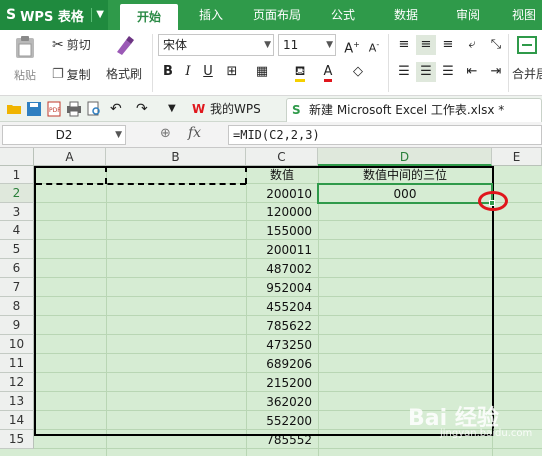  I want to click on brush-icon, so click(125, 45).